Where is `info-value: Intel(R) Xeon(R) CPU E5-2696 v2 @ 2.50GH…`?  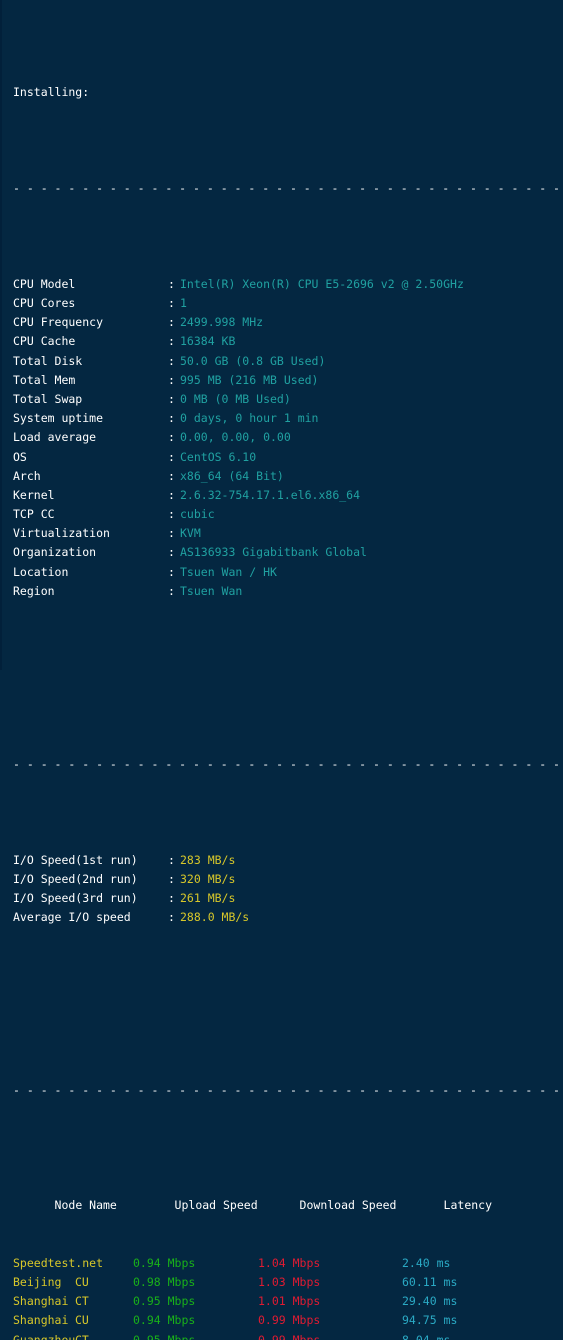
info-value: Intel(R) Xeon(R) CPU E5-2696 v2 @ 2.50GH… is located at coordinates (322, 283).